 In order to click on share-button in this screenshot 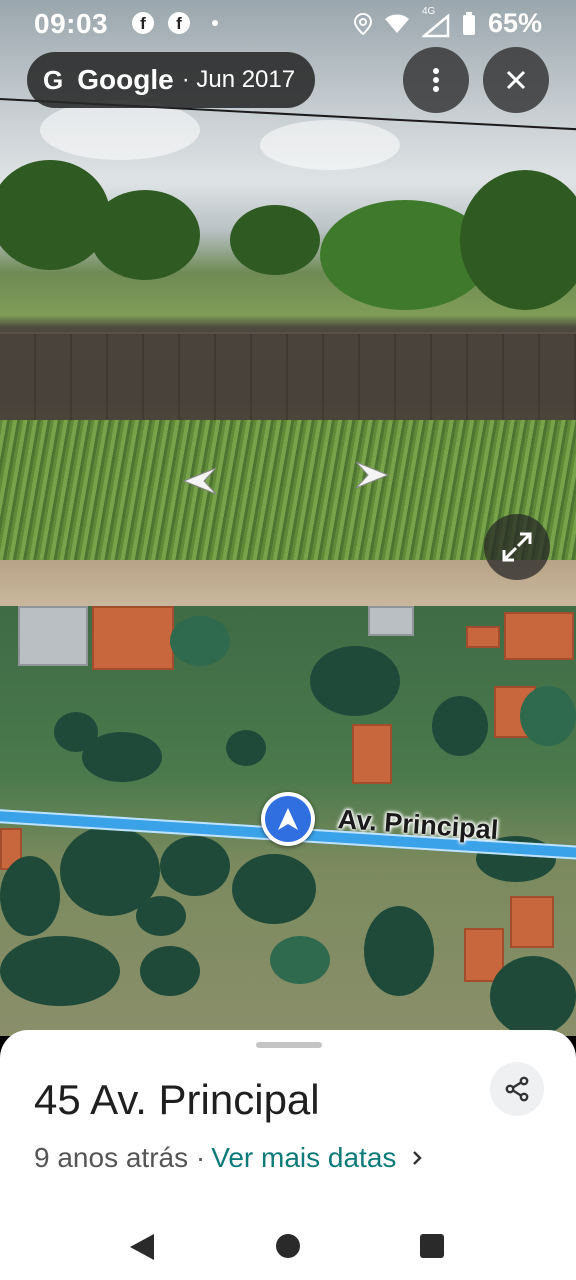, I will do `click(517, 1089)`.